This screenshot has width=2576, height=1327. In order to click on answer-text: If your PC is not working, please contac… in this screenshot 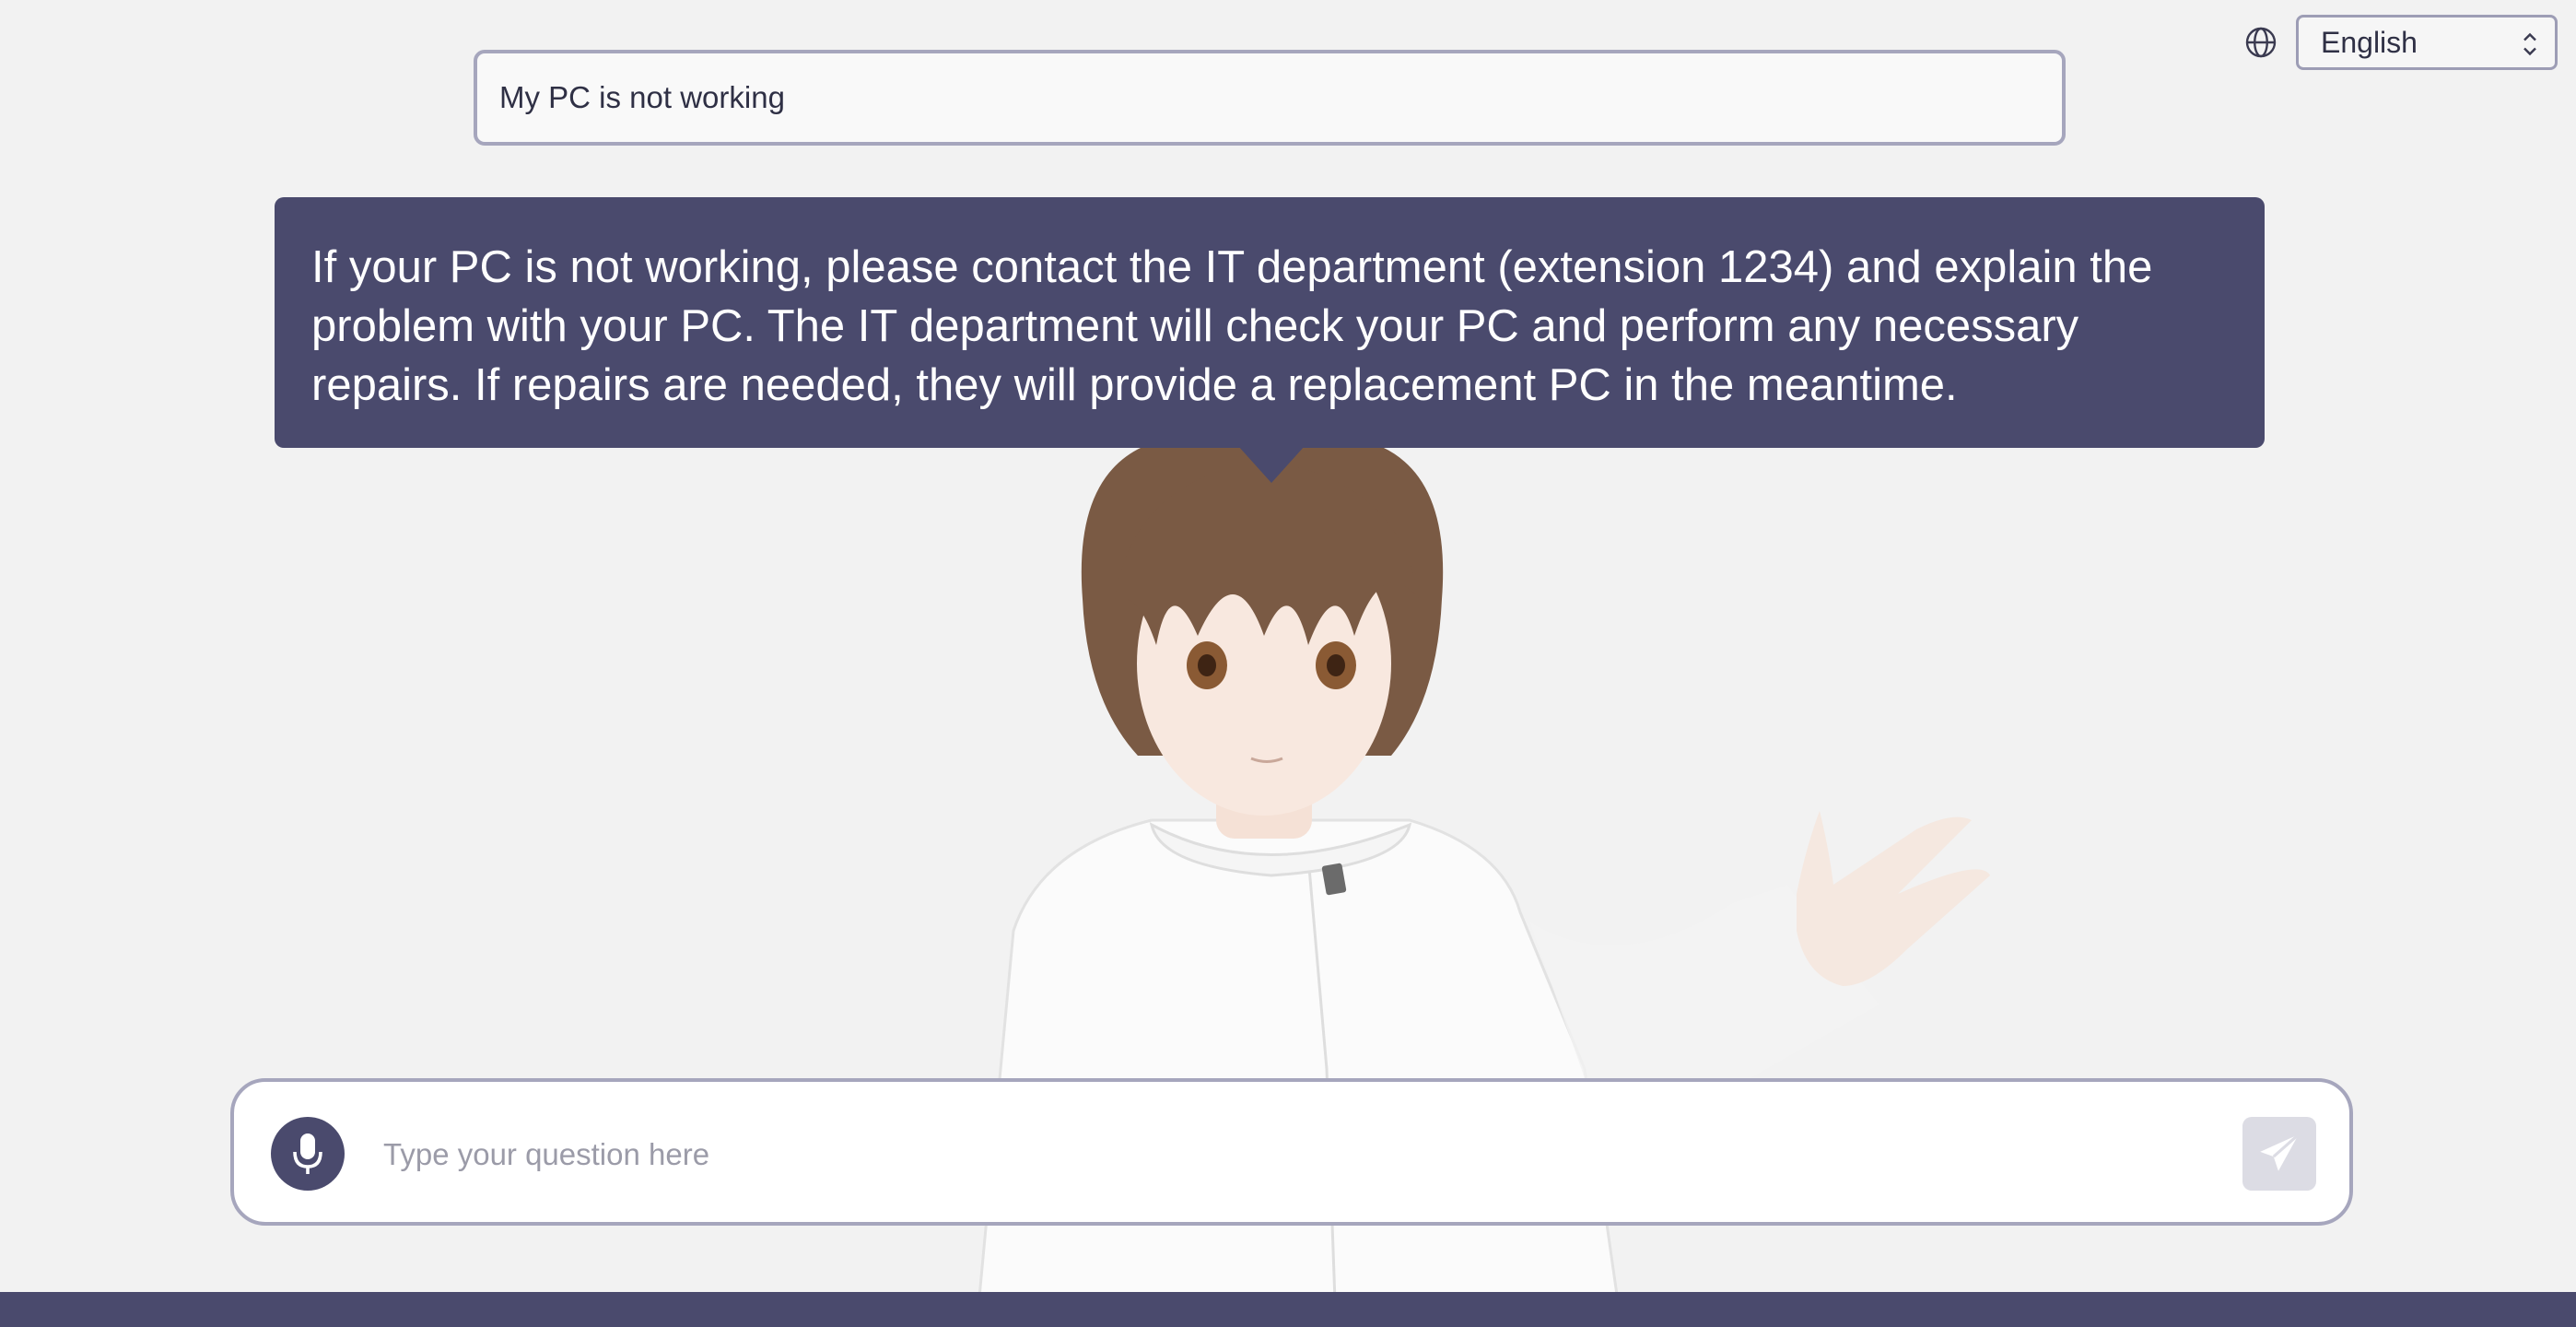, I will do `click(1232, 326)`.